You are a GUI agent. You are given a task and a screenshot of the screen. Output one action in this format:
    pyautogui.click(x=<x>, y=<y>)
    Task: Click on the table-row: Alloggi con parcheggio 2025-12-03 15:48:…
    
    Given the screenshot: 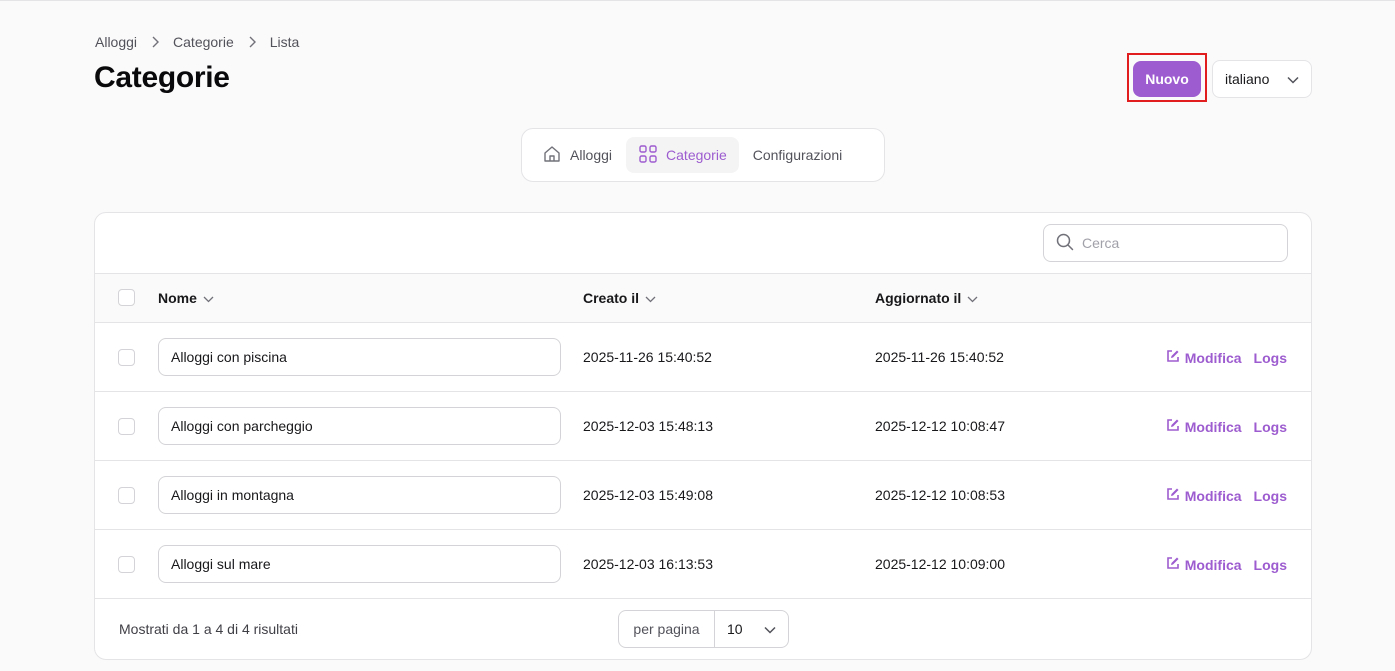 What is the action you would take?
    pyautogui.click(x=703, y=426)
    